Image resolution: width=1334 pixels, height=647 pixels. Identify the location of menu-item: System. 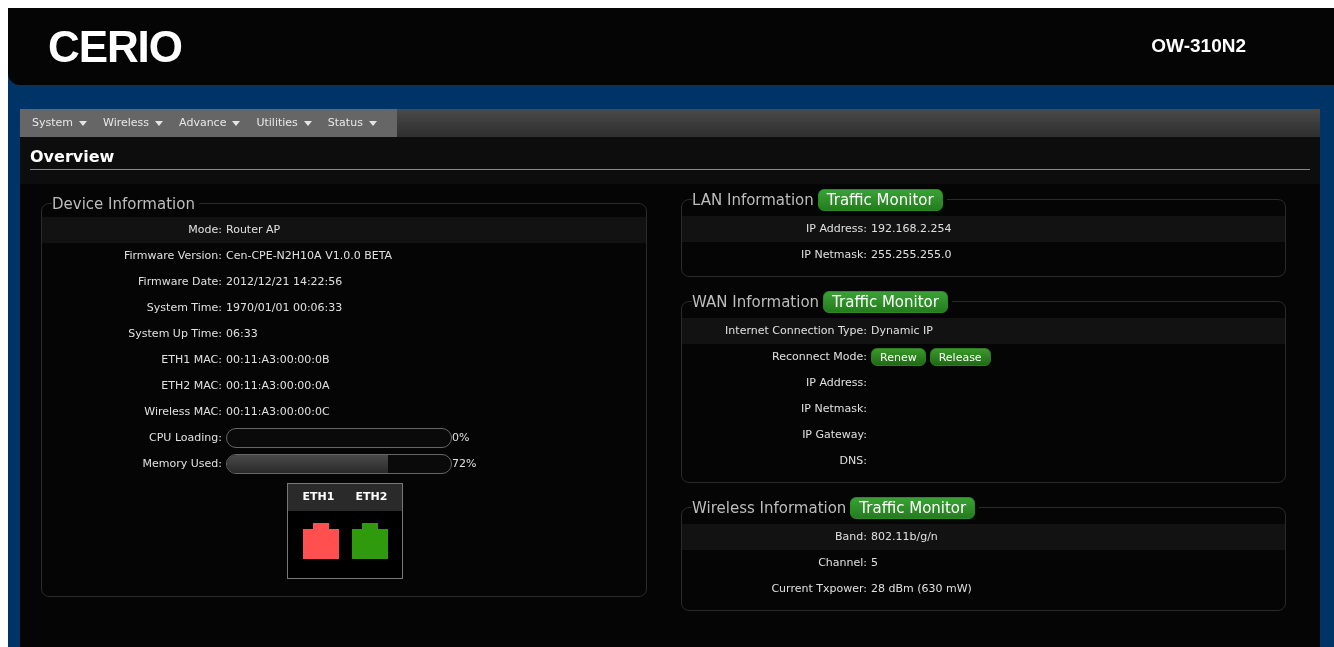
(60, 123).